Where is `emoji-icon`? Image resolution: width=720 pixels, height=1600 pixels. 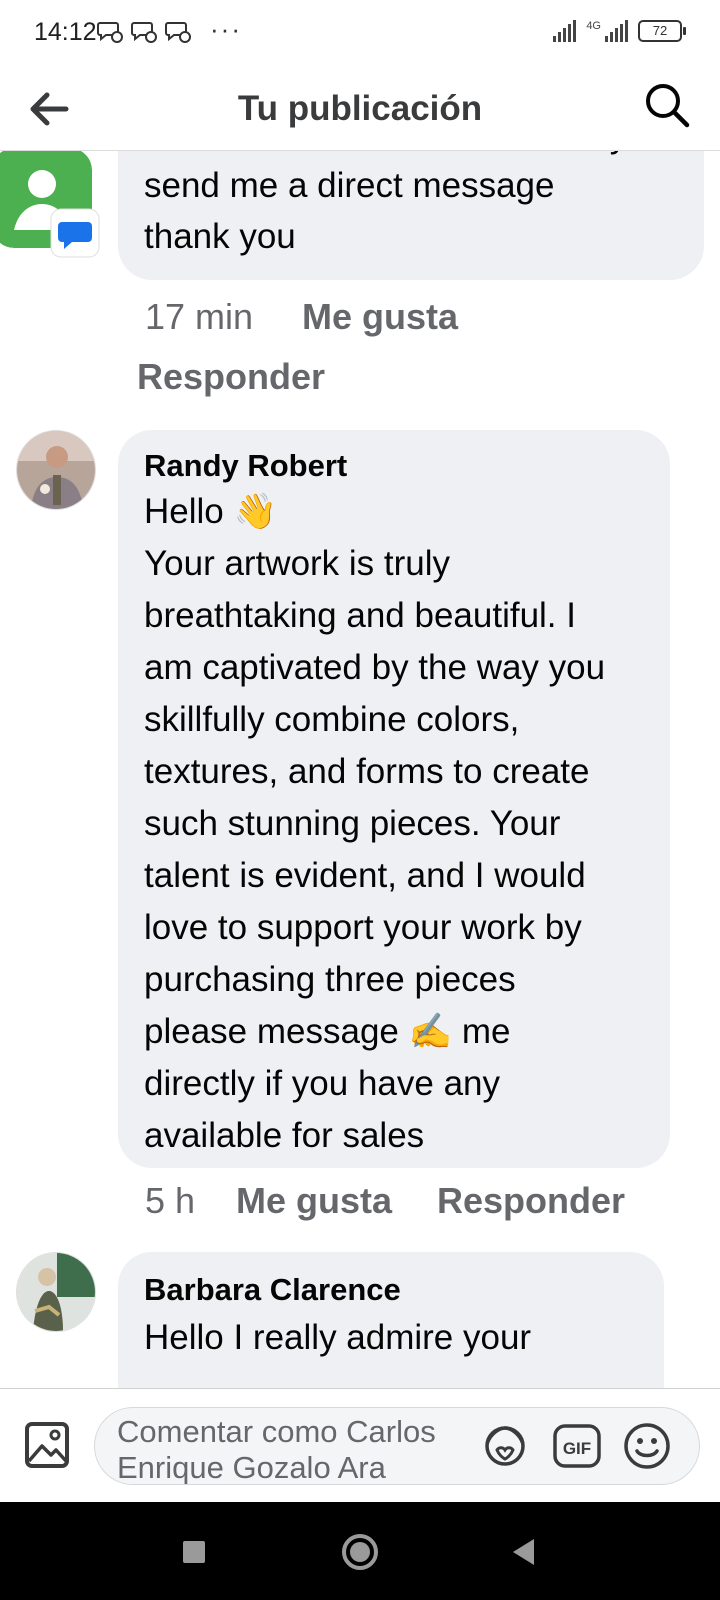
emoji-icon is located at coordinates (647, 1446).